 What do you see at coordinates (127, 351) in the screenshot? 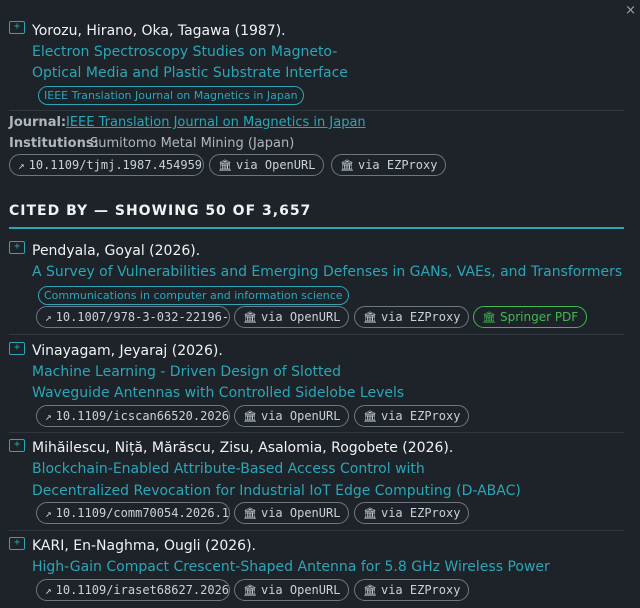
I see `citation-authors: Vinayagam, Jeyaraj (2026).` at bounding box center [127, 351].